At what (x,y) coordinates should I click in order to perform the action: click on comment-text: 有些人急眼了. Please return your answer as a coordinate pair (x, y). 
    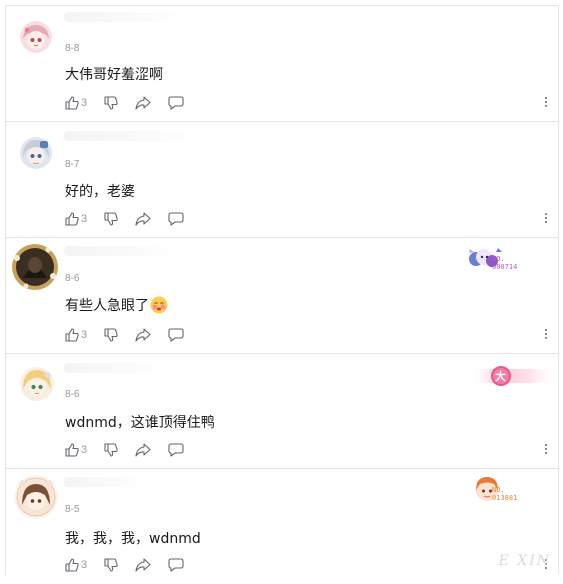
    Looking at the image, I should click on (116, 305).